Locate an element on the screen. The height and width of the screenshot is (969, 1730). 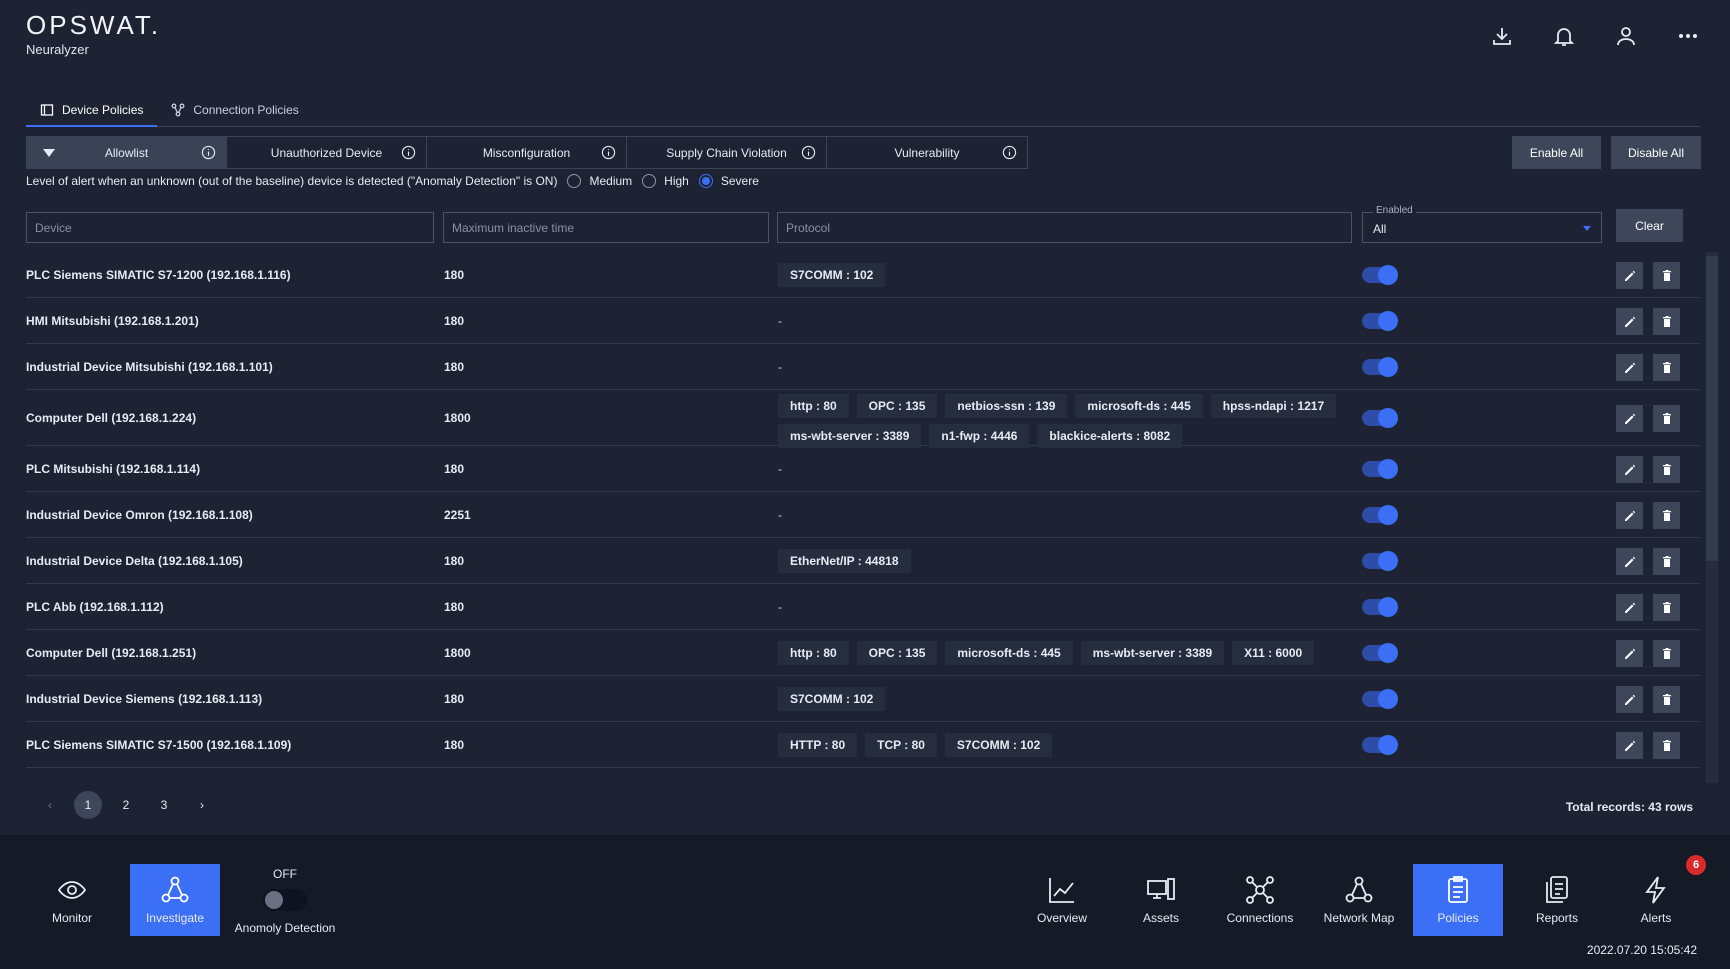
page-button: 2 is located at coordinates (126, 805).